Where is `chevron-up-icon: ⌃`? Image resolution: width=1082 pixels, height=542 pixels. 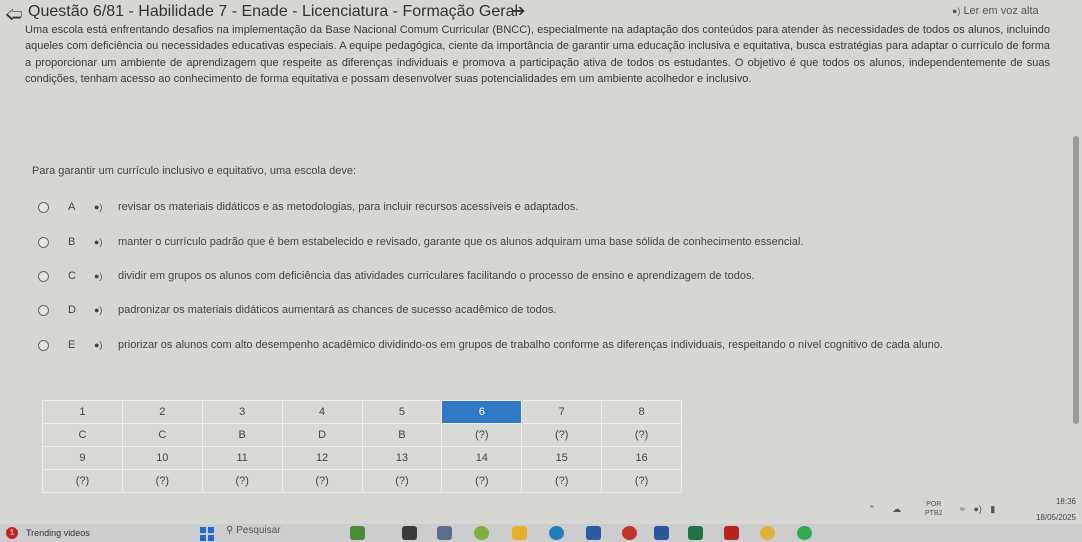
chevron-up-icon: ⌃ is located at coordinates (872, 509).